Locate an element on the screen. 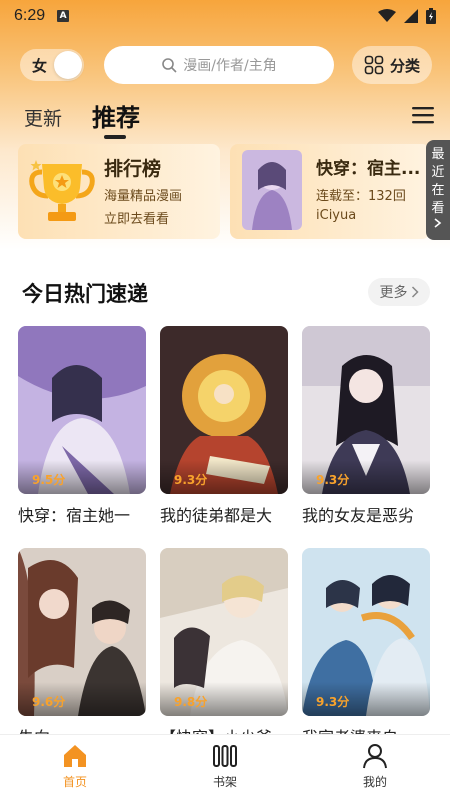  recent-reading-tab: 最 近 在 看 is located at coordinates (438, 190).